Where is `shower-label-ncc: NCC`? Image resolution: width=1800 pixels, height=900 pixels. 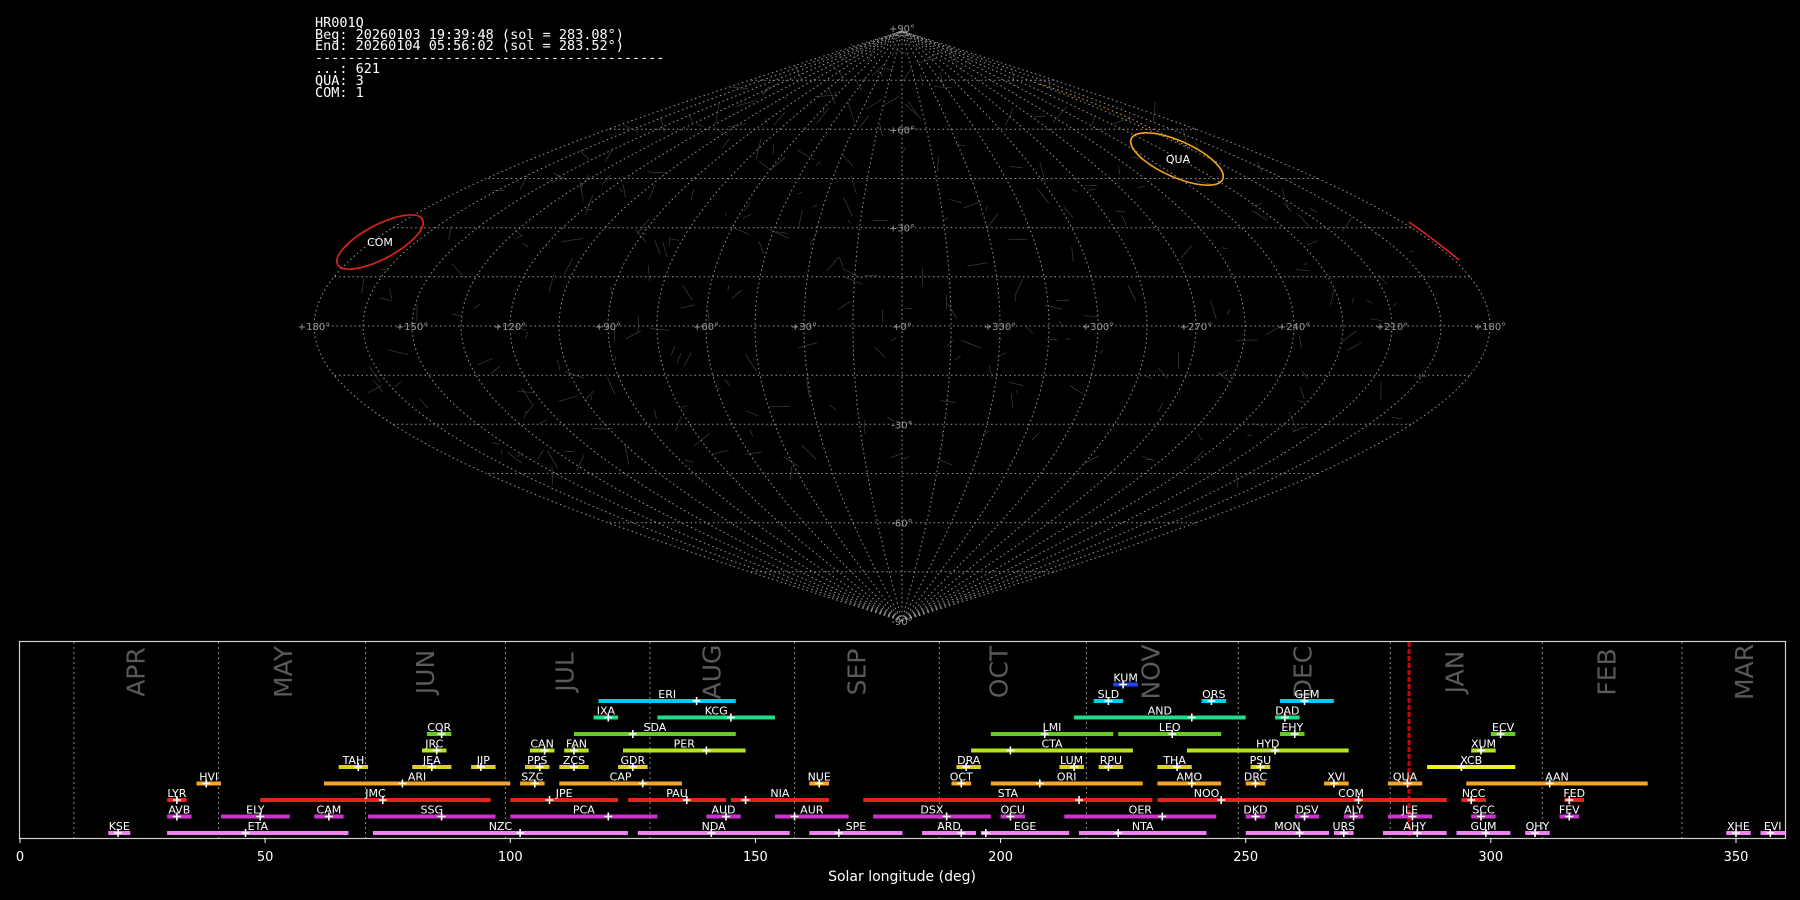
shower-label-ncc: NCC is located at coordinates (1474, 793).